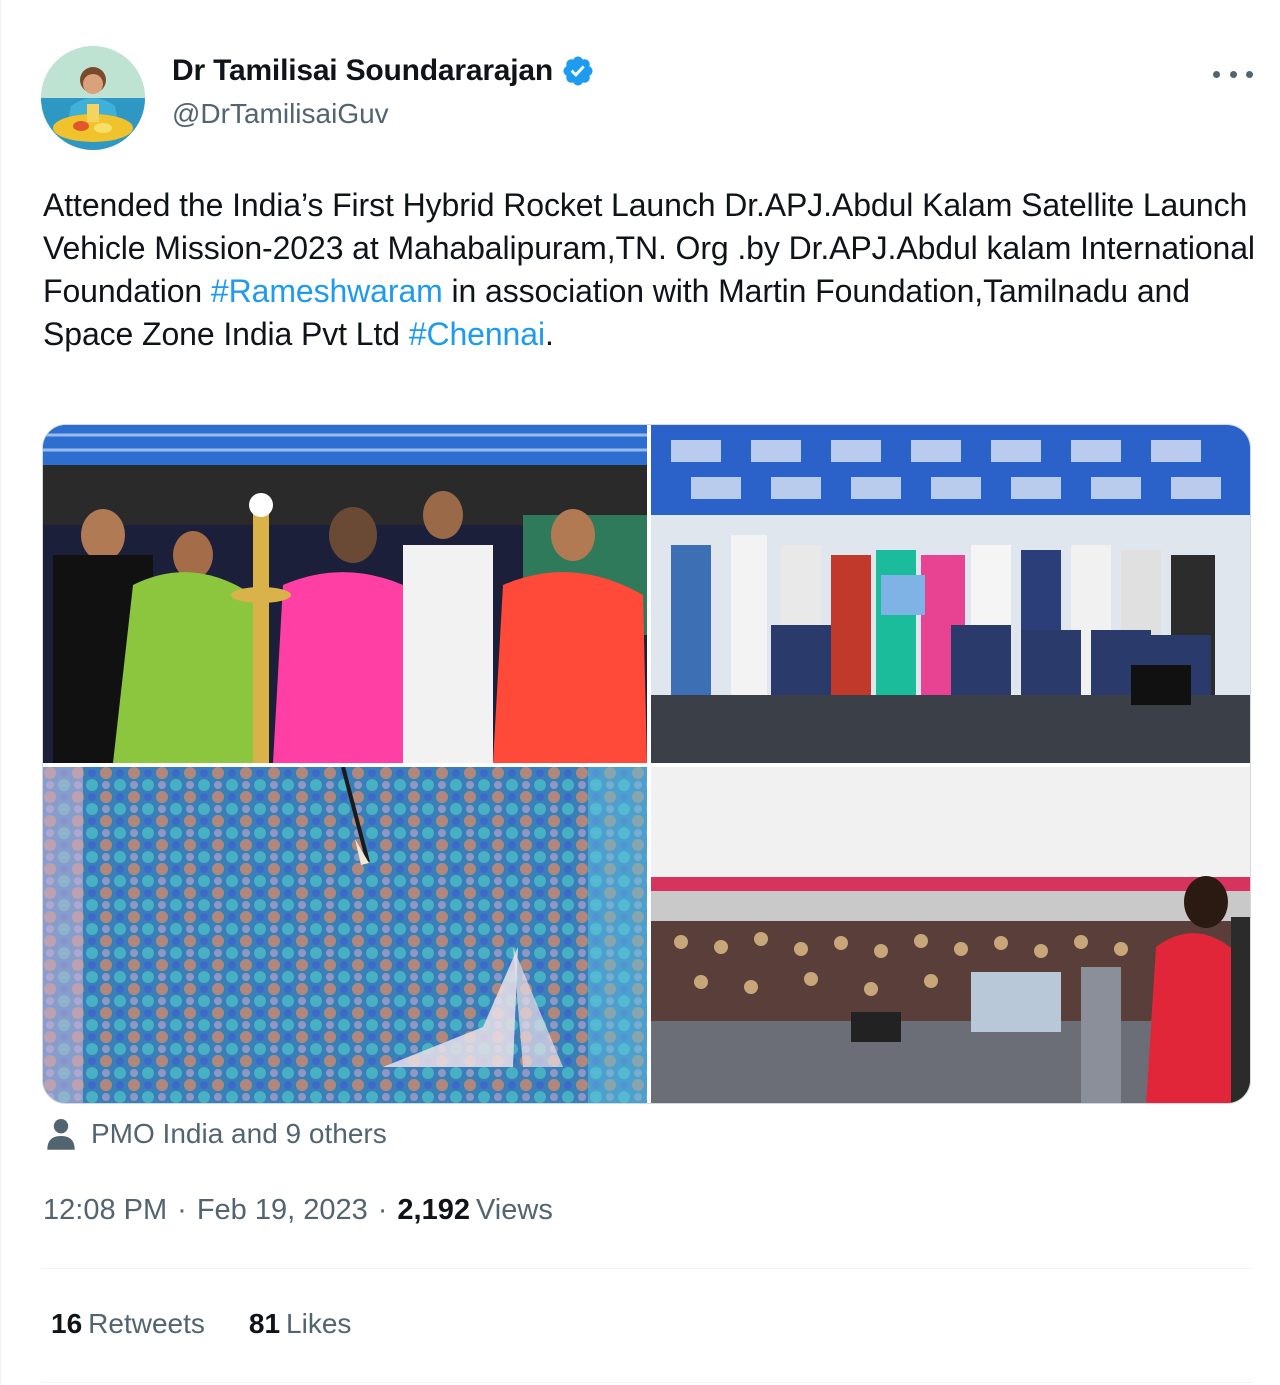 This screenshot has width=1280, height=1385. Describe the element at coordinates (362, 71) in the screenshot. I see `author-display-name: Dr Tamilisai Soundararajan` at that location.